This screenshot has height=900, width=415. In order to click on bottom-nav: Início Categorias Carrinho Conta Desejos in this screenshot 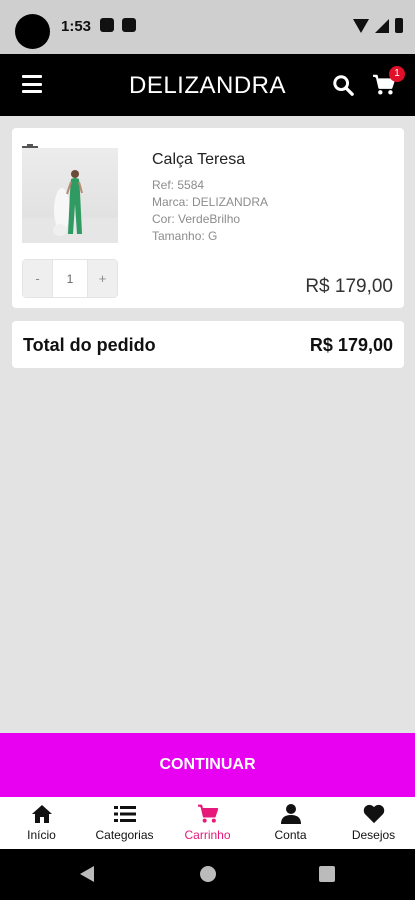, I will do `click(207, 823)`.